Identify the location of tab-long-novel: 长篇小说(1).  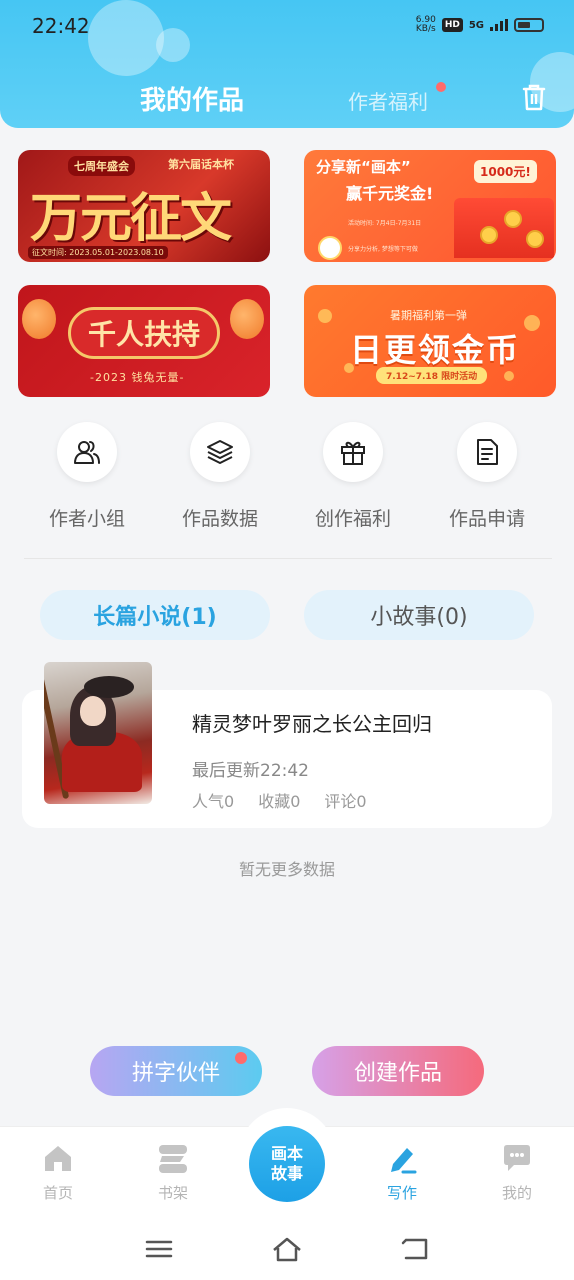
(155, 615).